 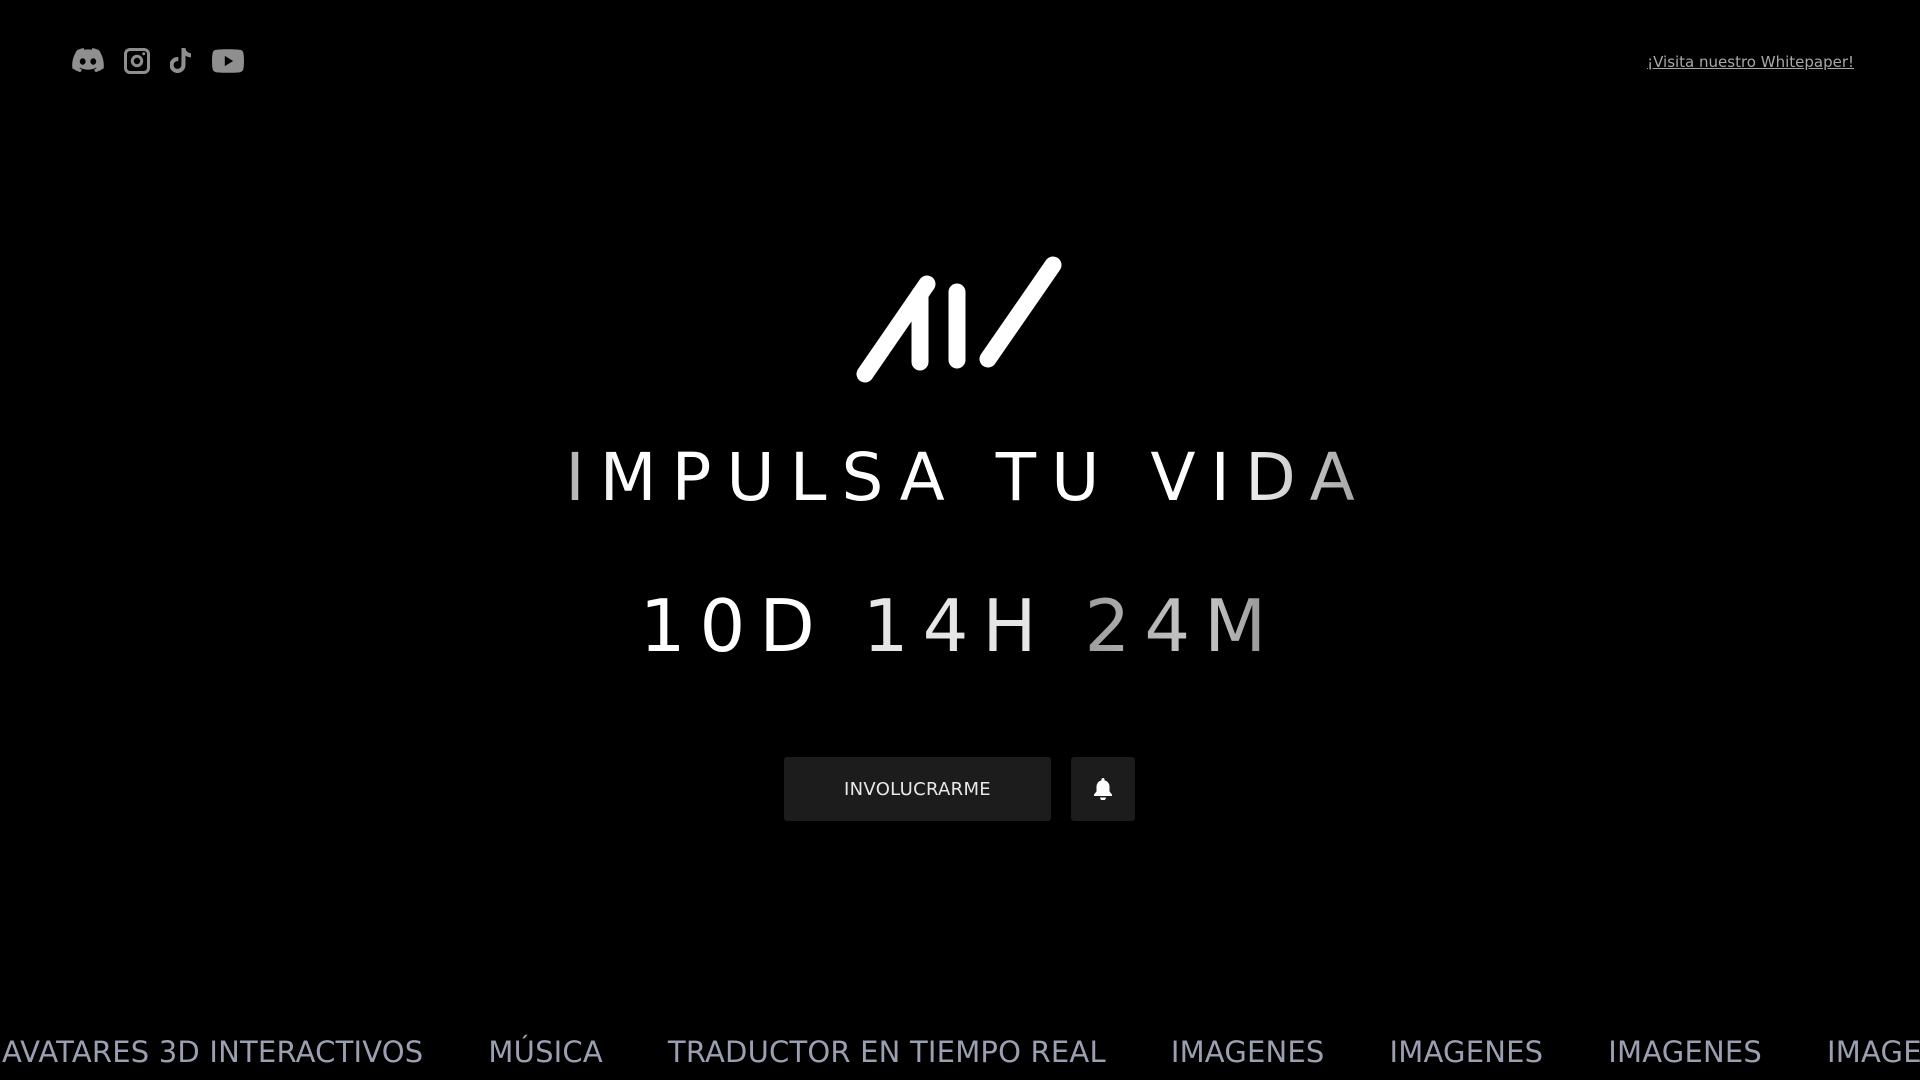 What do you see at coordinates (88, 61) in the screenshot?
I see `discord-icon` at bounding box center [88, 61].